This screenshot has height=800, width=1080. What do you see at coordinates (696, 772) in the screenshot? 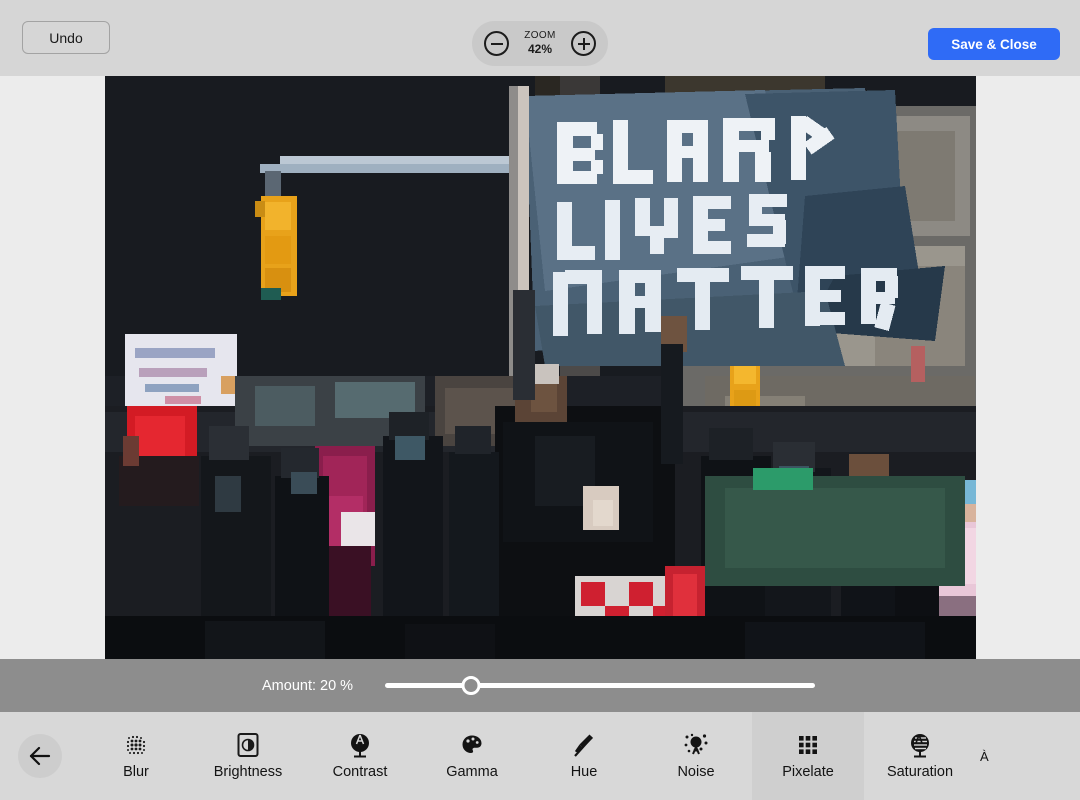
I see `filter-label: Noise` at bounding box center [696, 772].